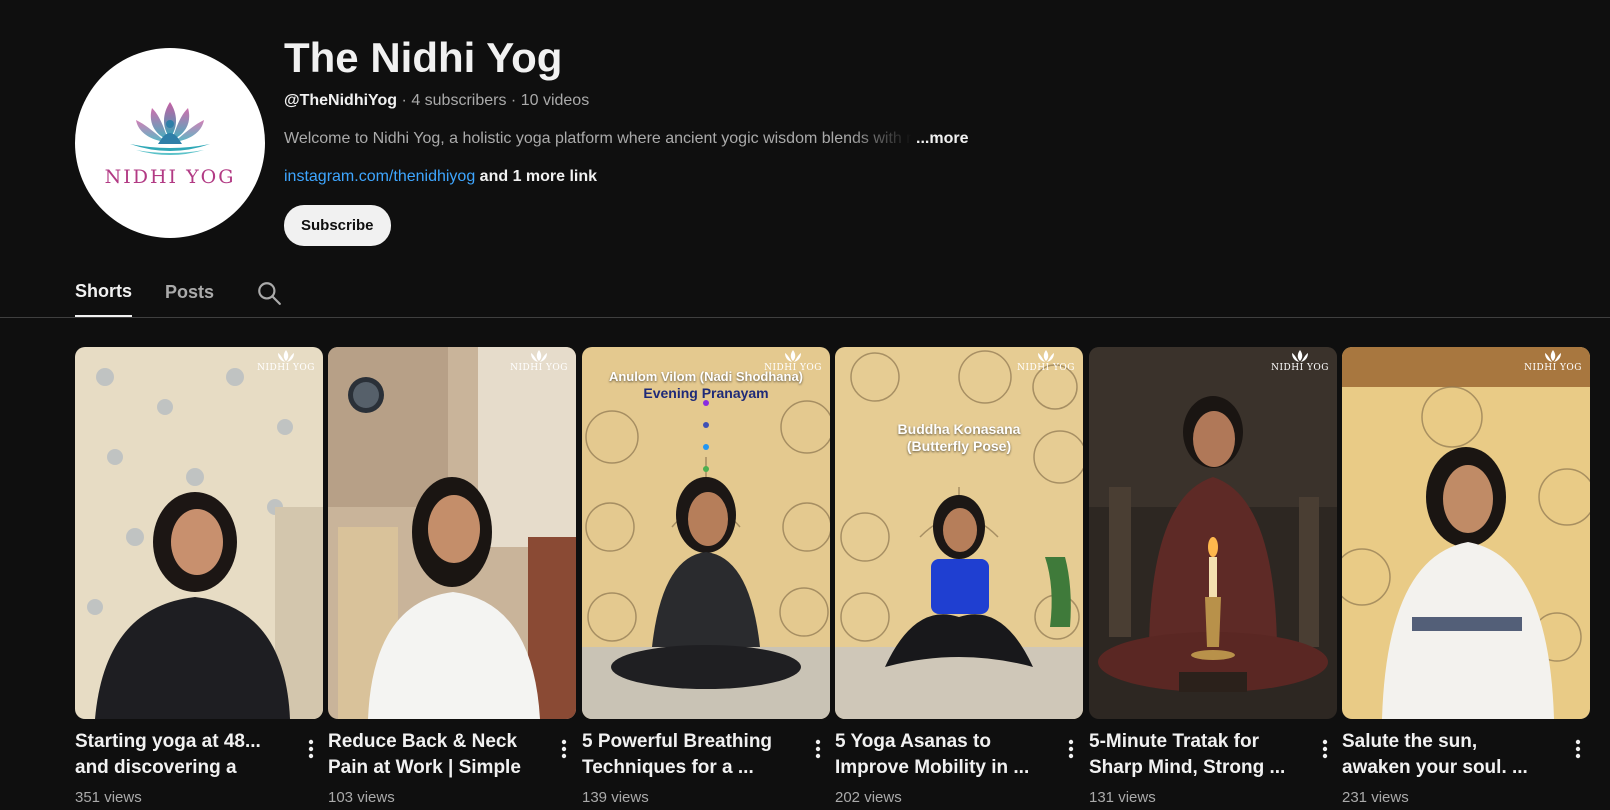 This screenshot has height=810, width=1610. Describe the element at coordinates (170, 177) in the screenshot. I see `logo-text: NIDHI YOG` at that location.